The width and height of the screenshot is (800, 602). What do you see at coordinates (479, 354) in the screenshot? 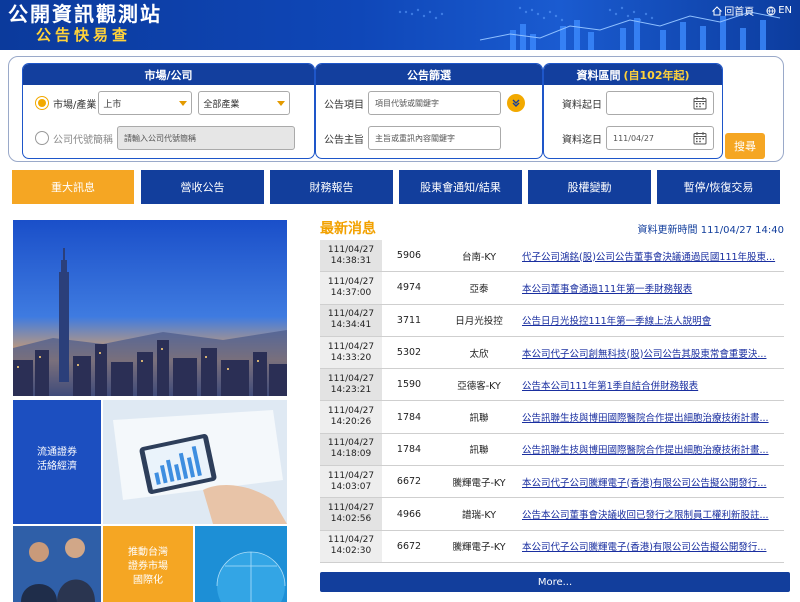
I see `news-company-name: 太欣` at bounding box center [479, 354].